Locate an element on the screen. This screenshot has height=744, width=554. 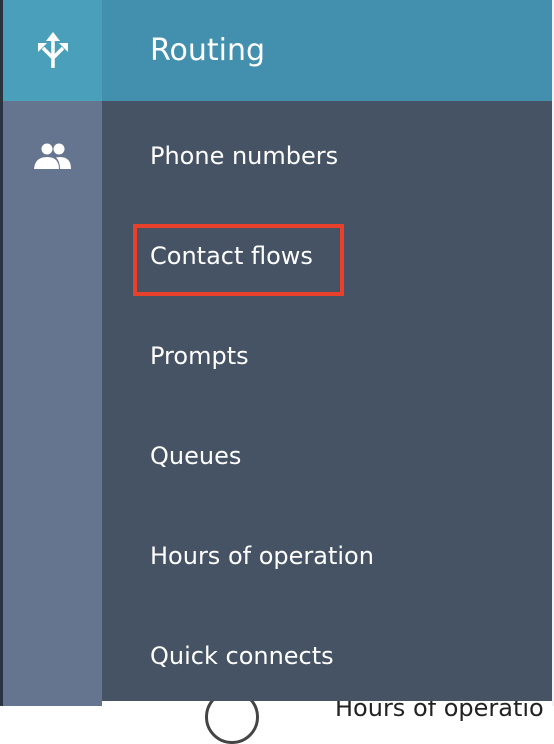
menu-item-prompts: Prompts is located at coordinates (199, 356).